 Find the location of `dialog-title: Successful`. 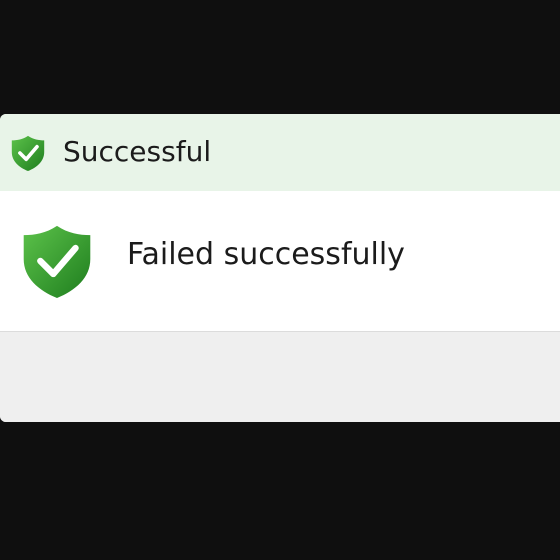

dialog-title: Successful is located at coordinates (137, 151).